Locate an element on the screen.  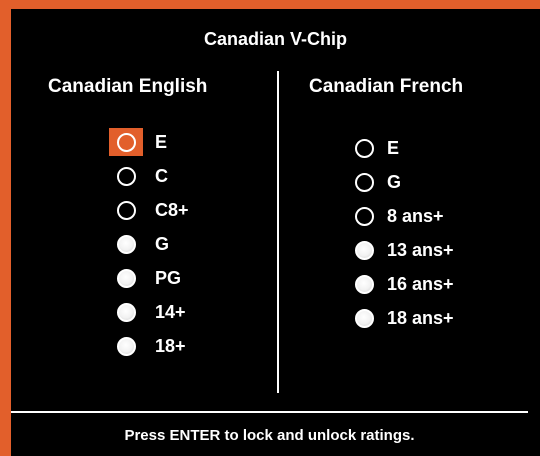
english-rating-option: 18+ is located at coordinates (149, 346).